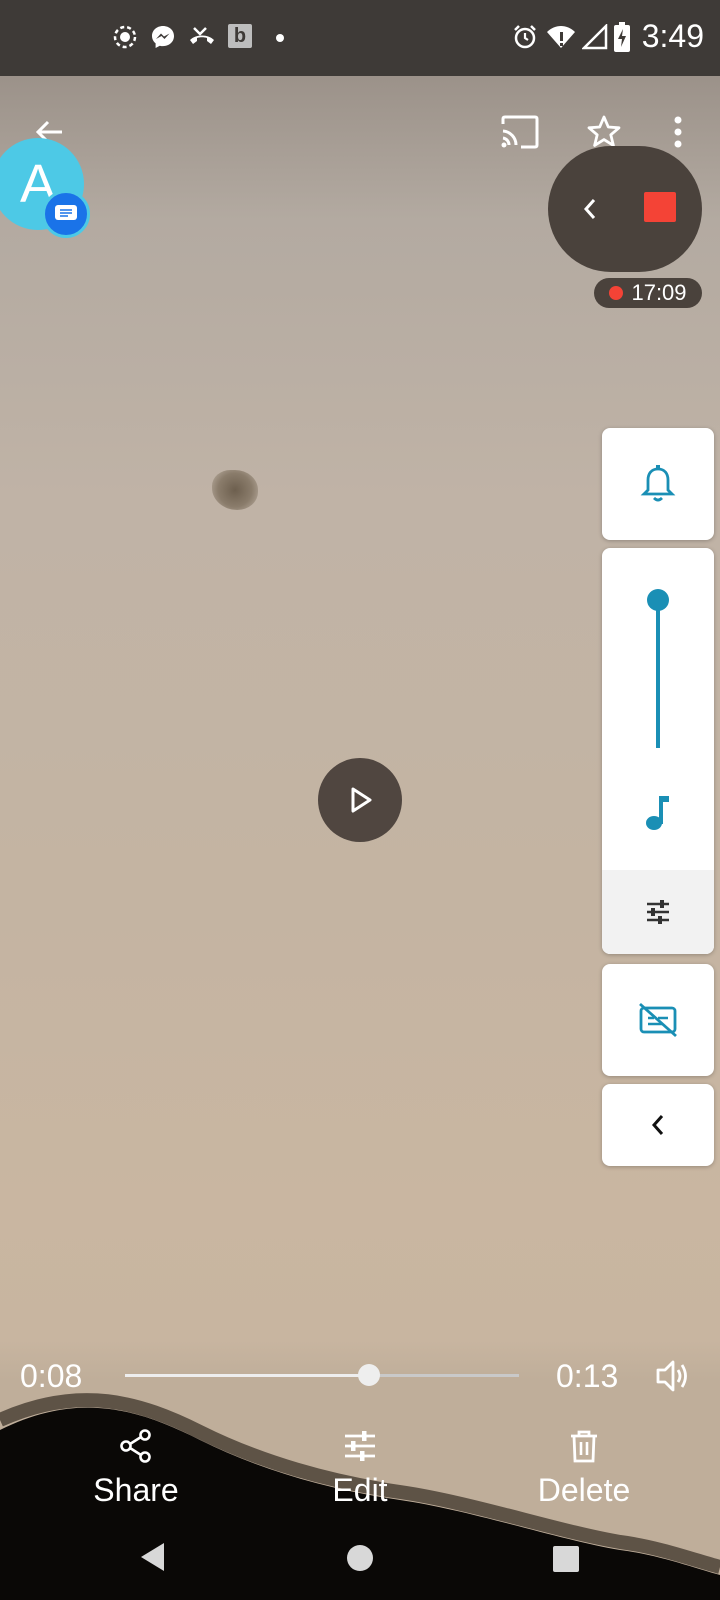 Image resolution: width=720 pixels, height=1600 pixels. I want to click on share-button: Share, so click(136, 1468).